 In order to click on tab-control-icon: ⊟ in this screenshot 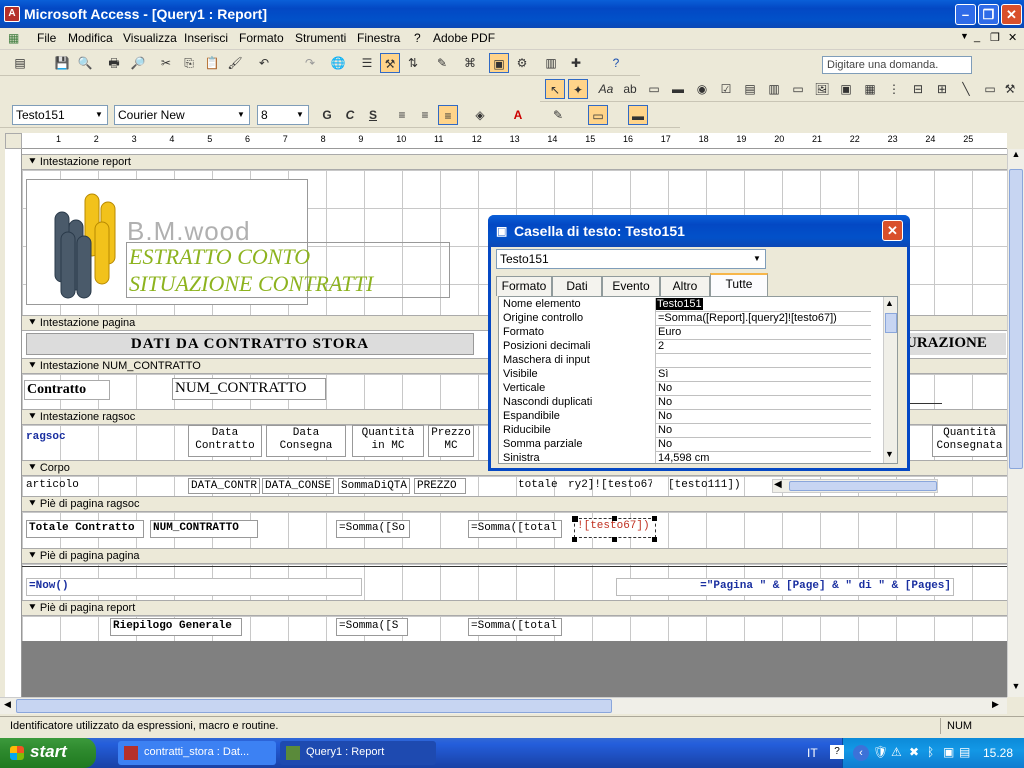, I will do `click(918, 89)`.